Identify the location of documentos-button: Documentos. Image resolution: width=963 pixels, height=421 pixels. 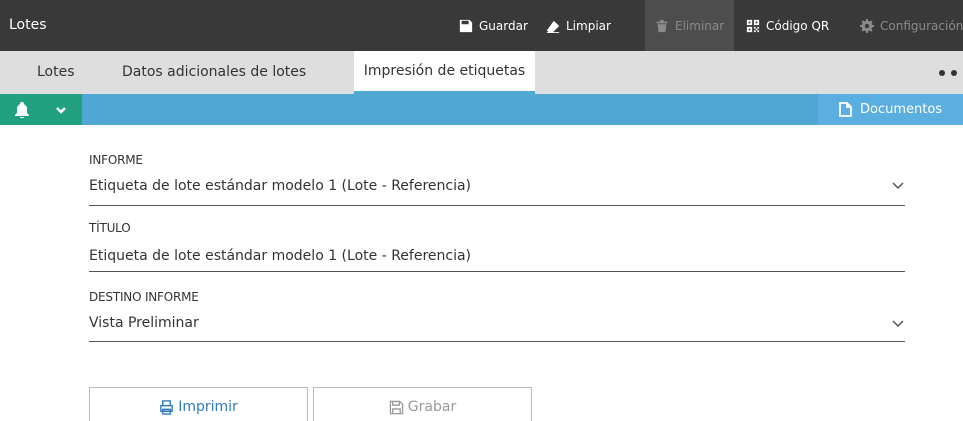
(890, 109).